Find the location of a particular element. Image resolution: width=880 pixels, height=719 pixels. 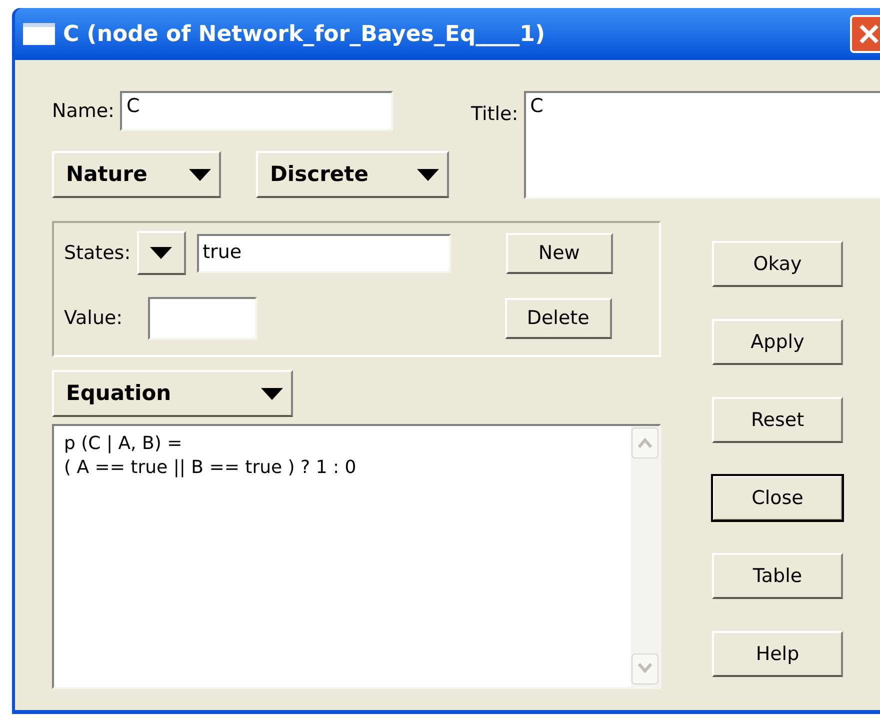

title-label: Title: is located at coordinates (494, 114).